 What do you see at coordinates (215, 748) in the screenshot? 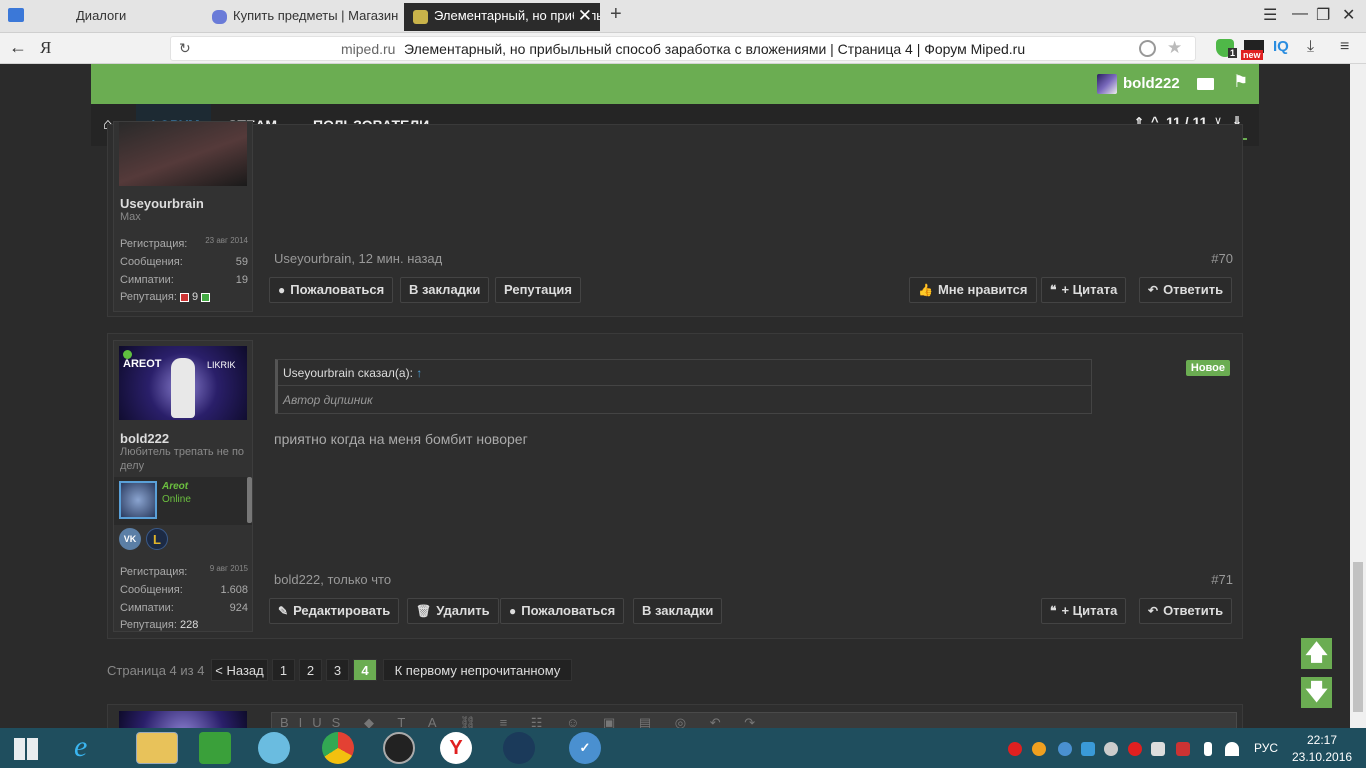
I see `store-icon` at bounding box center [215, 748].